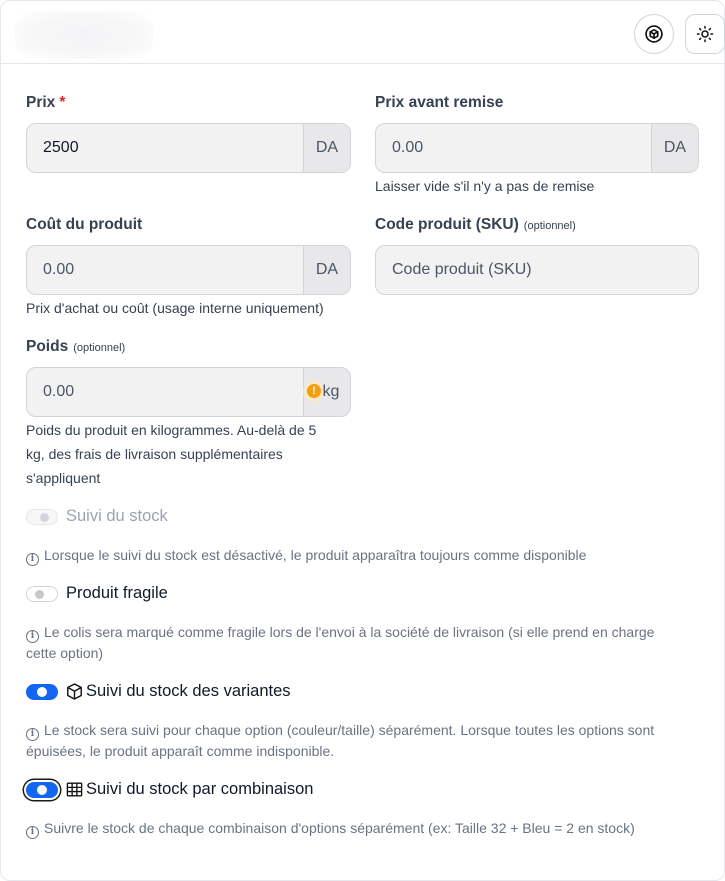 This screenshot has height=881, width=725. What do you see at coordinates (549, 226) in the screenshot?
I see `sku-optional-tag: (optionnel)` at bounding box center [549, 226].